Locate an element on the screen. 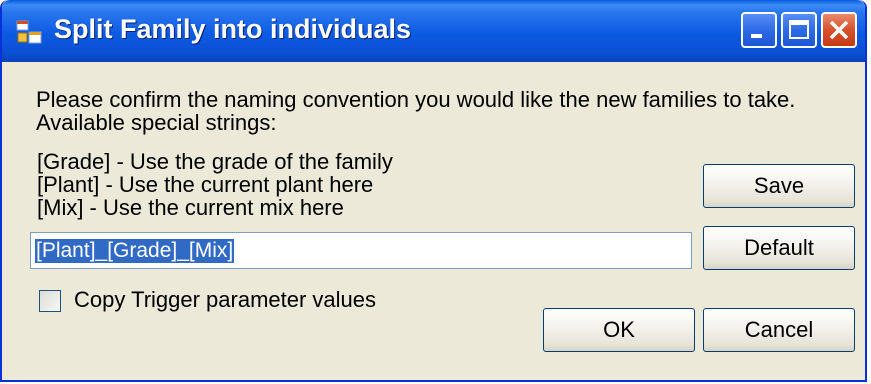 This screenshot has height=384, width=871. default-button: Default is located at coordinates (779, 248).